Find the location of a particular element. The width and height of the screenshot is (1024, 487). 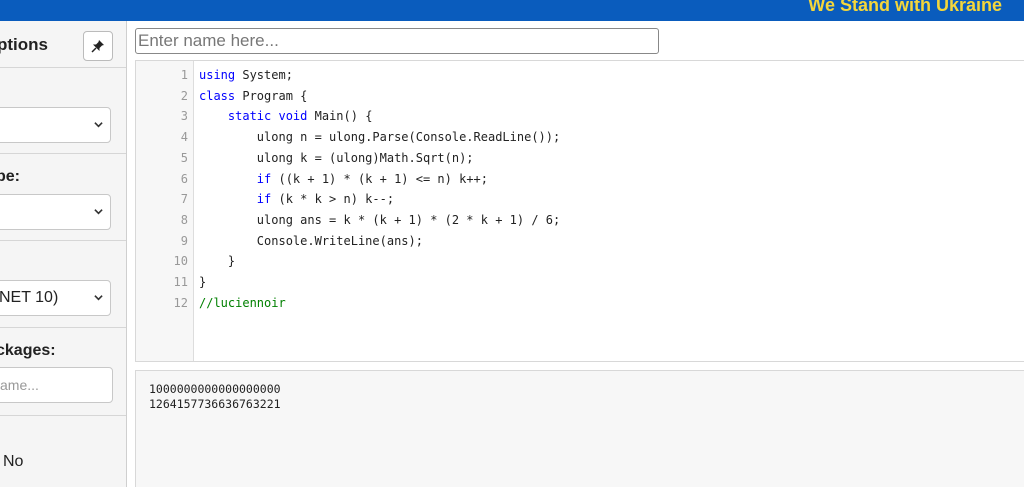

select-3-value: NET 10) is located at coordinates (29, 297).